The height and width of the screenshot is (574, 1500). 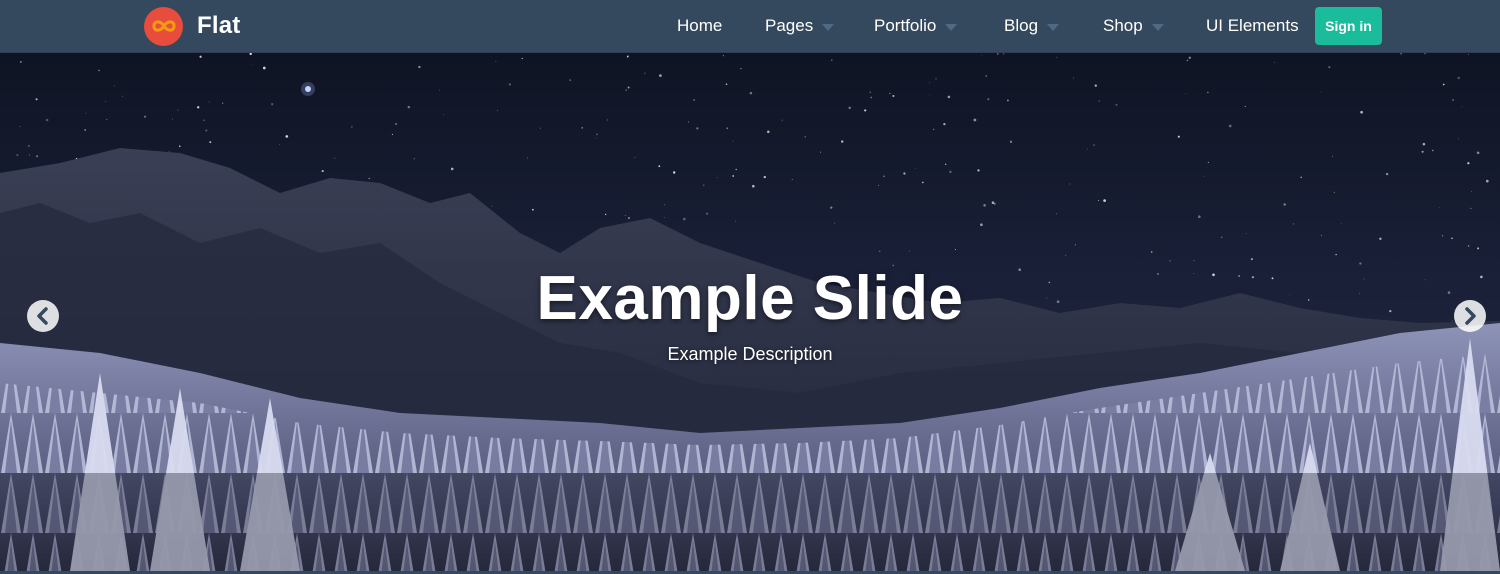 I want to click on nav-item-blog: Blog, so click(x=1032, y=26).